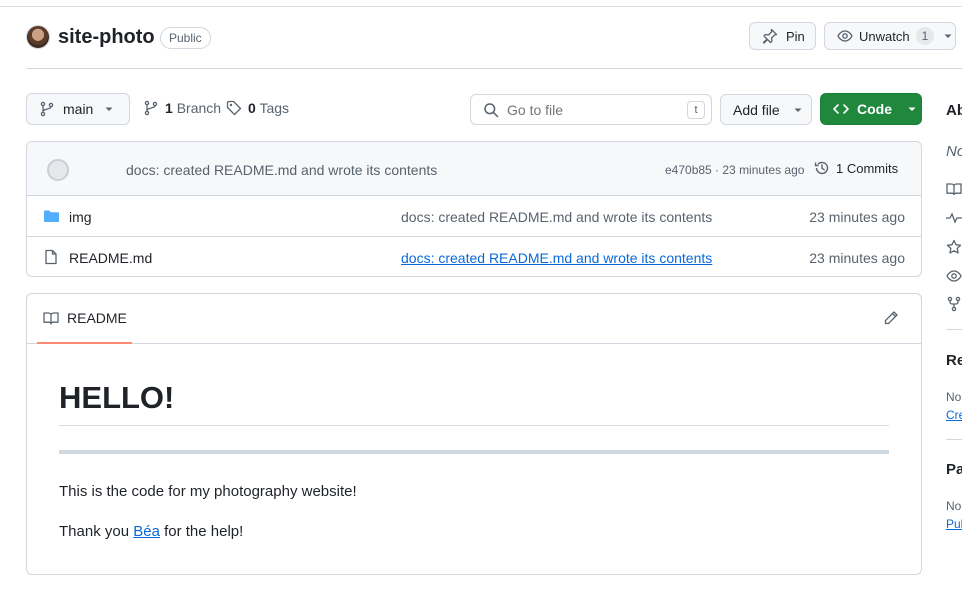  I want to click on pulse-icon, so click(954, 218).